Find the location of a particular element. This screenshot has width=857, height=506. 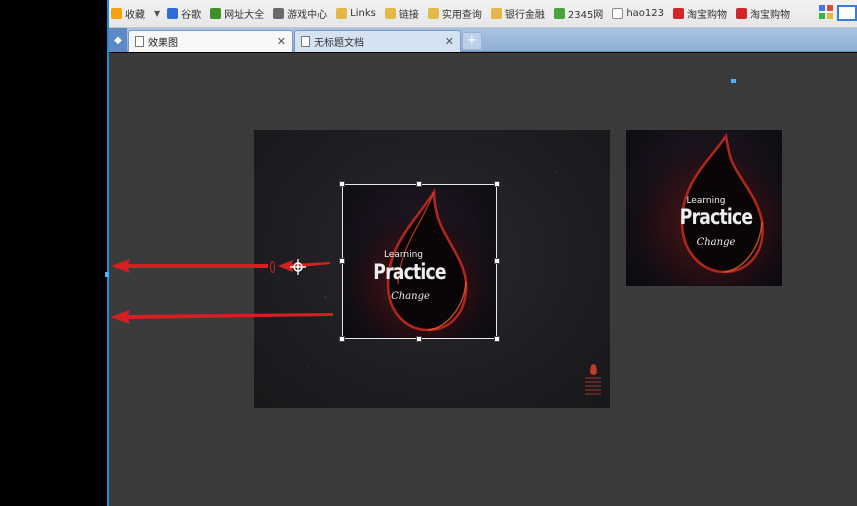

google-icon is located at coordinates (173, 13).